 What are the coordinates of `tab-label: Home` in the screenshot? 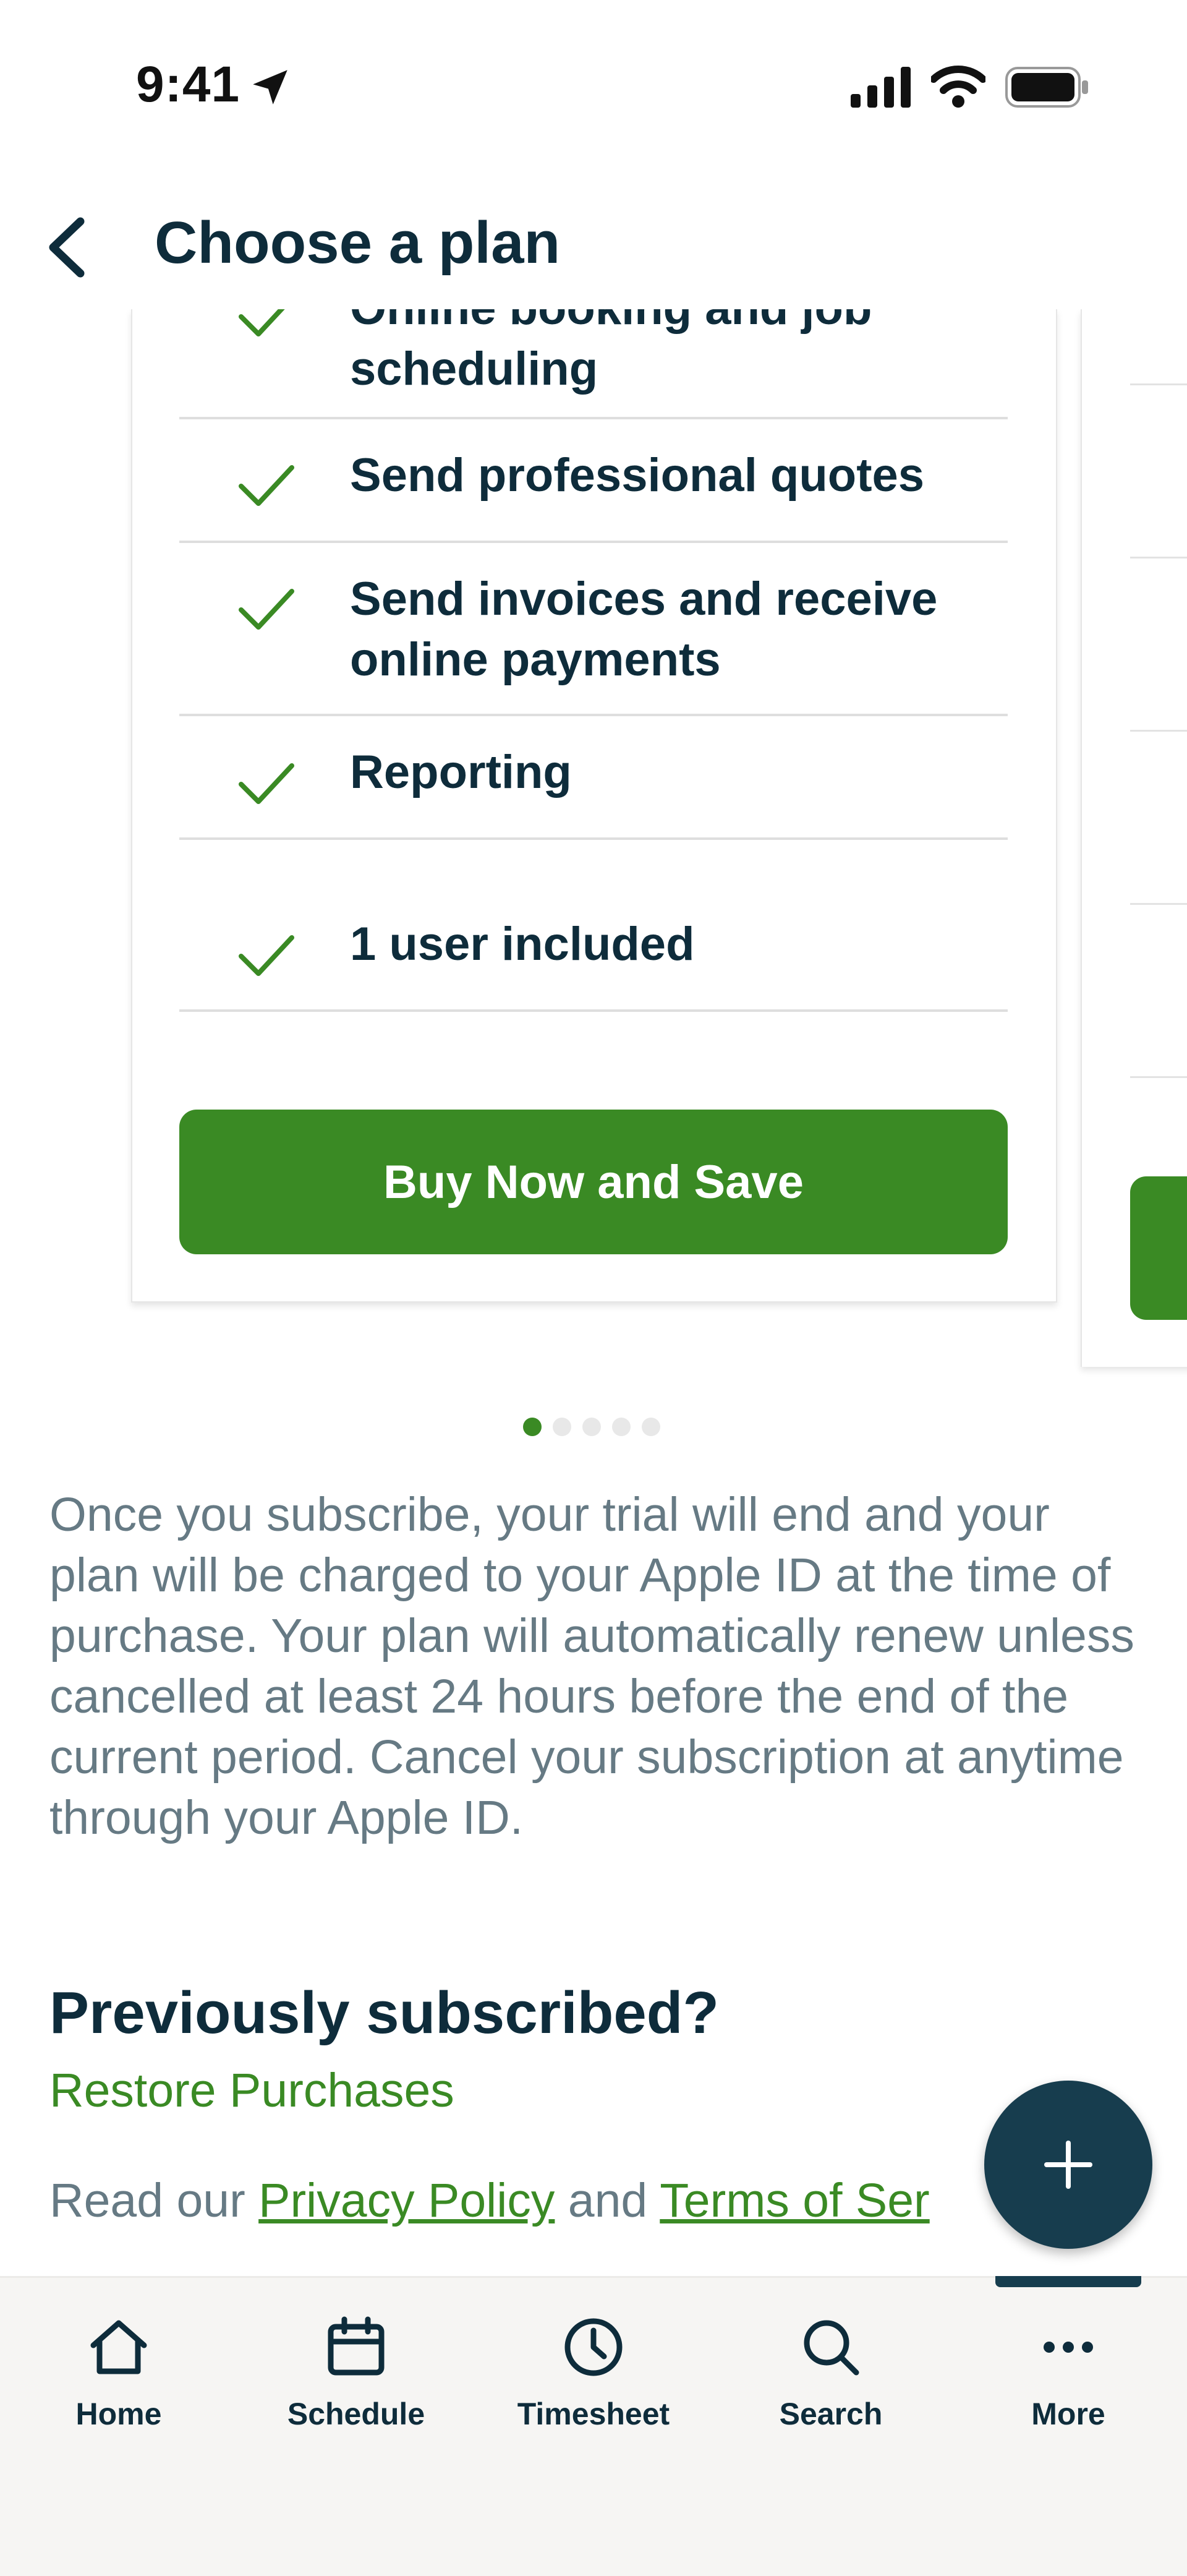 It's located at (119, 2414).